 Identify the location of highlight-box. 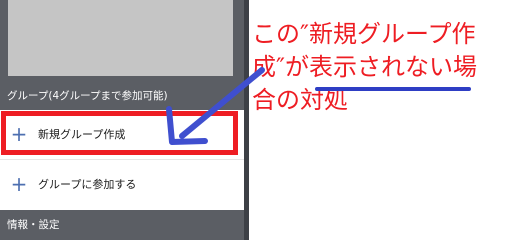
(119, 133).